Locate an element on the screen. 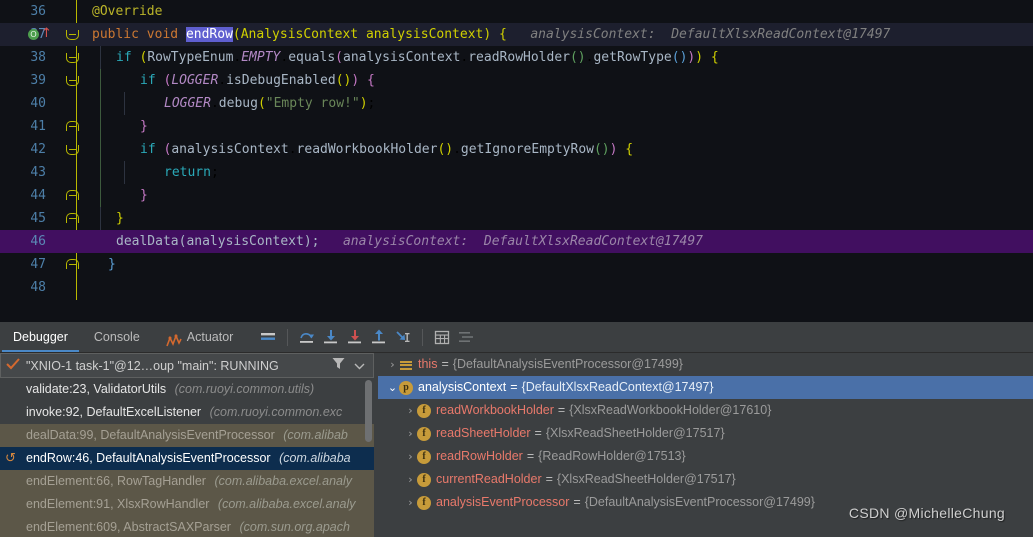  force-step-into-icon is located at coordinates (355, 337).